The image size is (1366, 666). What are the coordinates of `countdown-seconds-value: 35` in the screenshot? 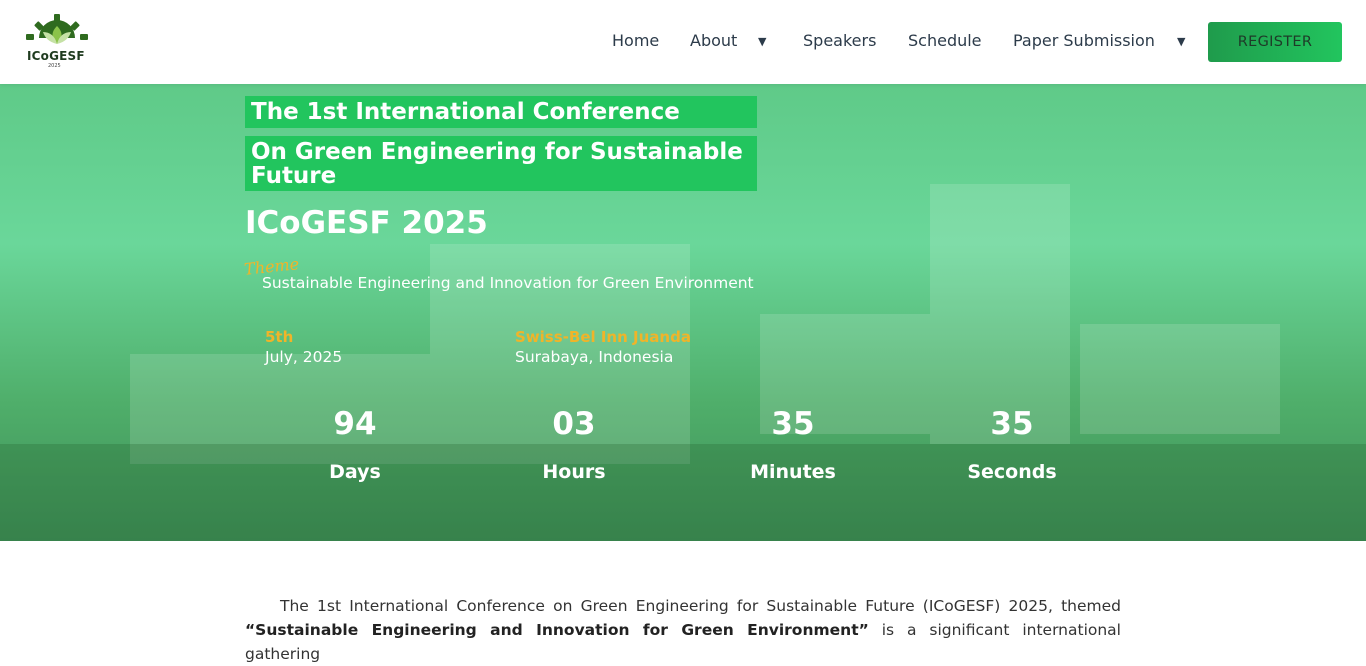 It's located at (1012, 424).